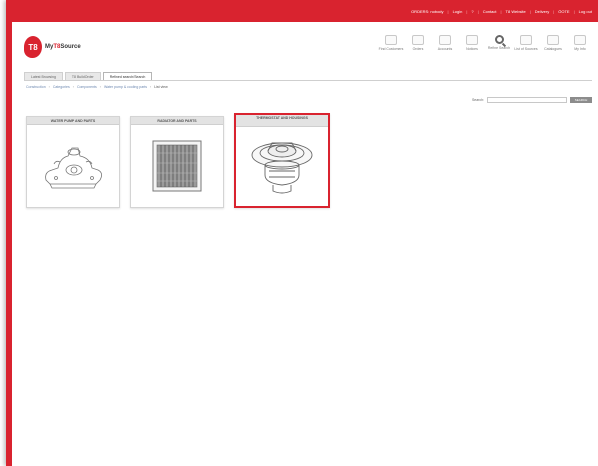 Image resolution: width=598 pixels, height=466 pixels. I want to click on brand-logo: T8 MyT8Source, so click(52, 47).